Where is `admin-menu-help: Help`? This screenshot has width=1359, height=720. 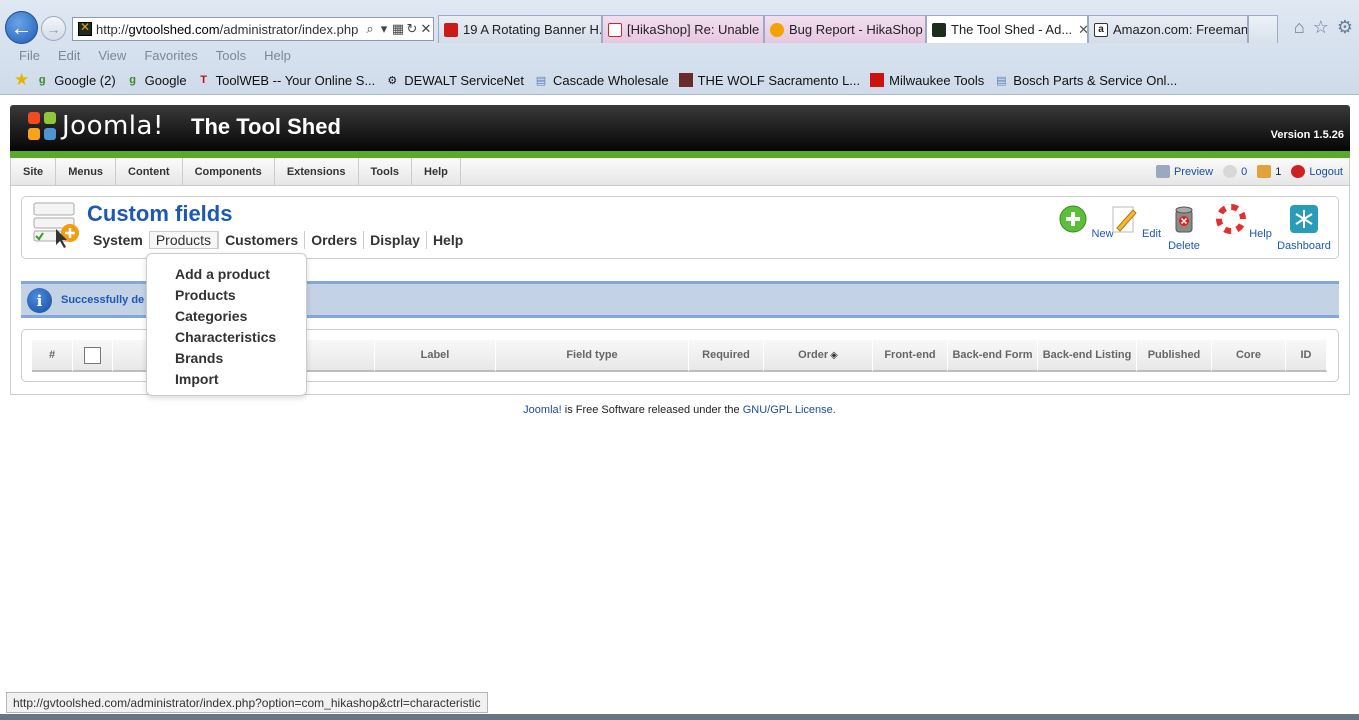
admin-menu-help: Help is located at coordinates (436, 171).